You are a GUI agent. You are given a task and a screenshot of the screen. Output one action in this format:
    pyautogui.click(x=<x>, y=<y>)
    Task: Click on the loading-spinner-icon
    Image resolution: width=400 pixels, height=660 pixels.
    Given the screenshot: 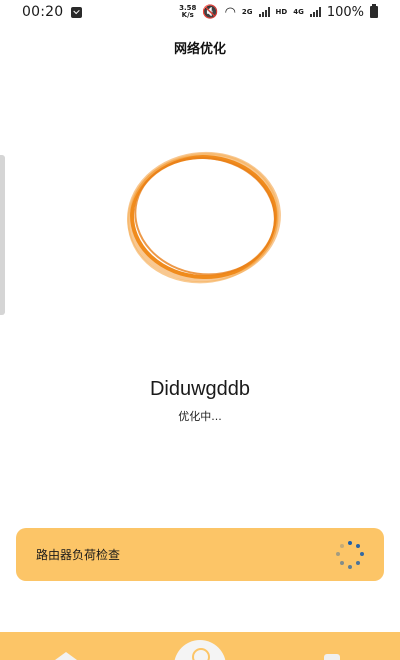 What is the action you would take?
    pyautogui.click(x=350, y=554)
    